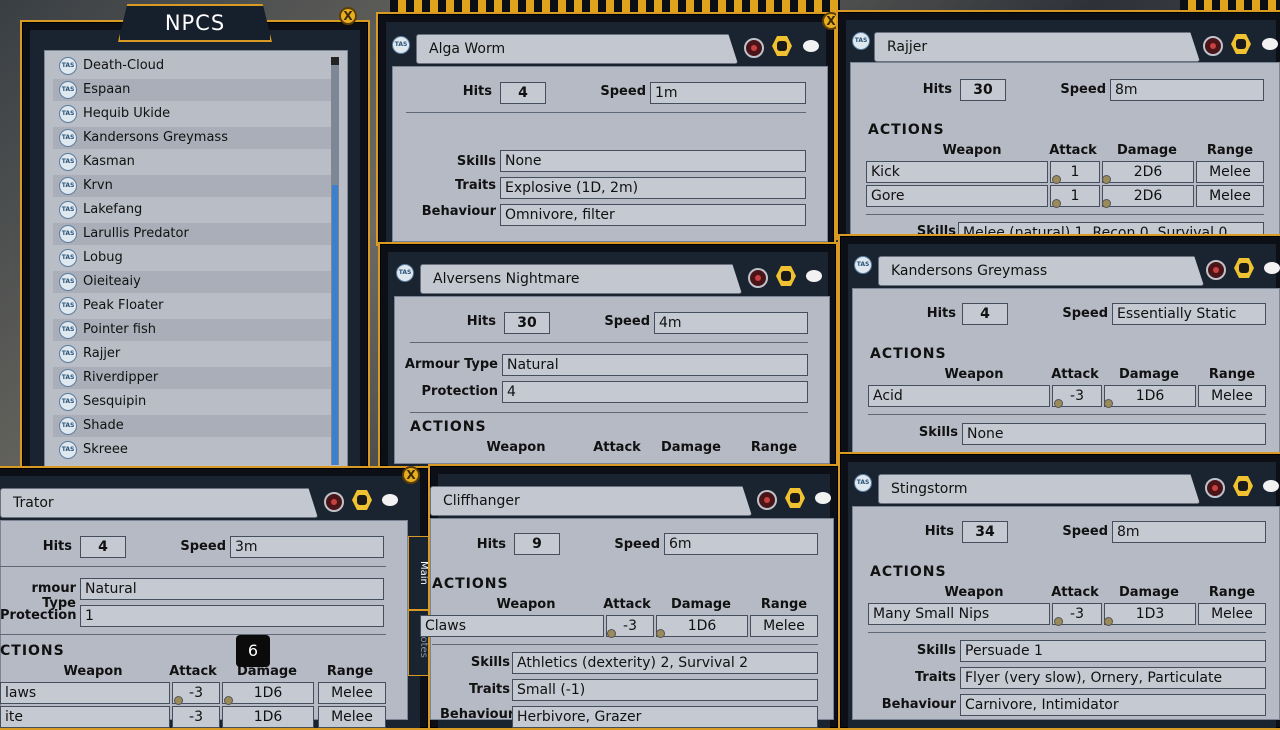  Describe the element at coordinates (959, 396) in the screenshot. I see `weapon-cell: Acid` at that location.